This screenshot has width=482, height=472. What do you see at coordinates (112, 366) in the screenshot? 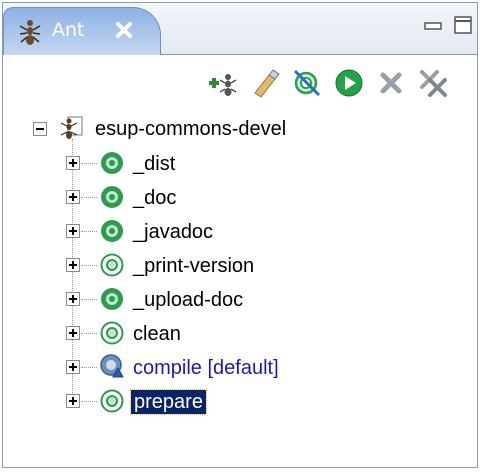
I see `default-target-icon` at bounding box center [112, 366].